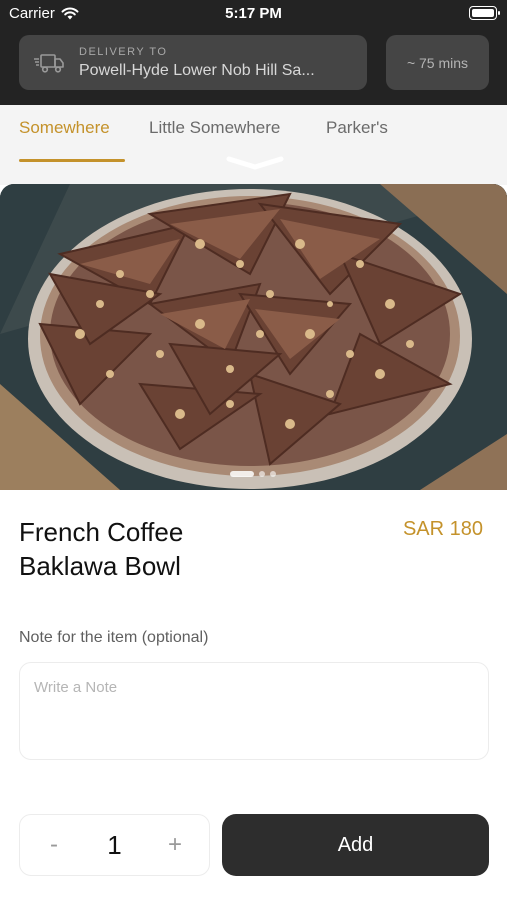 This screenshot has width=507, height=900. I want to click on delivery-eta: ~ 75 mins, so click(437, 62).